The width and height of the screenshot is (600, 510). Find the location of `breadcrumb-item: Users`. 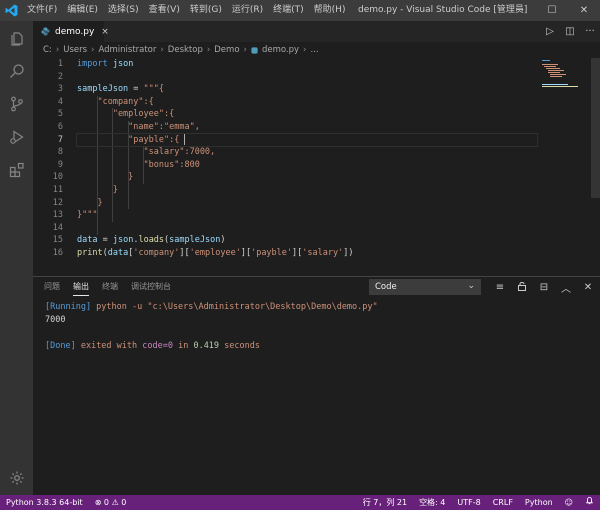

breadcrumb-item: Users is located at coordinates (75, 50).